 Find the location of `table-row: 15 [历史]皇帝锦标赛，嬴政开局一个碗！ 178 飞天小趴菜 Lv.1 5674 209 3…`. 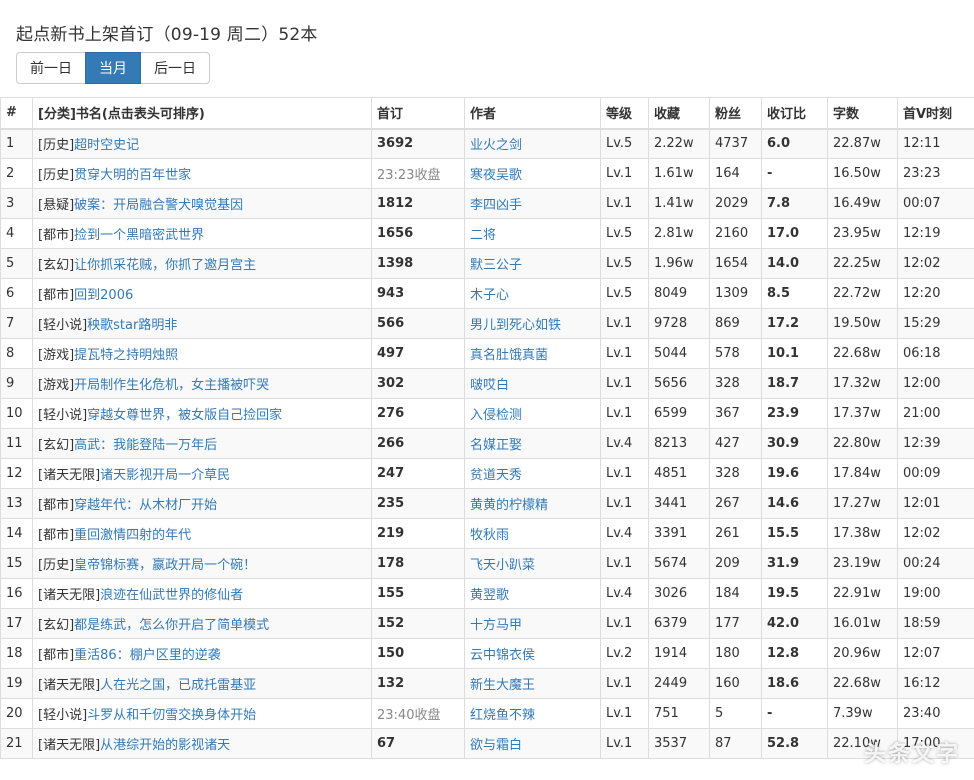

table-row: 15 [历史]皇帝锦标赛，嬴政开局一个碗！ 178 飞天小趴菜 Lv.1 5674 209 3… is located at coordinates (487, 563).